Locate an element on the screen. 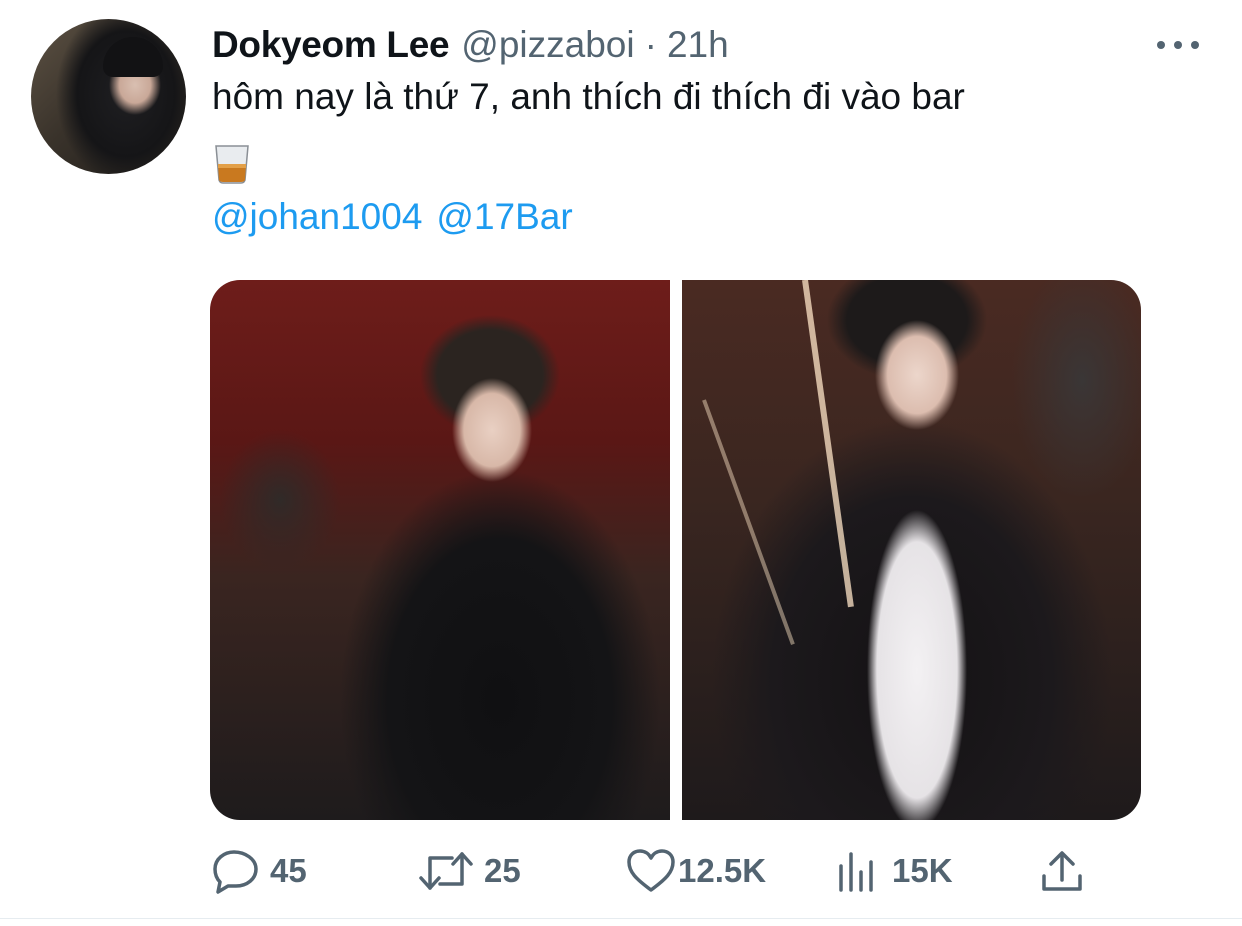  tweet-header: Dokyeom Lee @pizzaboi · 21h is located at coordinates (470, 46).